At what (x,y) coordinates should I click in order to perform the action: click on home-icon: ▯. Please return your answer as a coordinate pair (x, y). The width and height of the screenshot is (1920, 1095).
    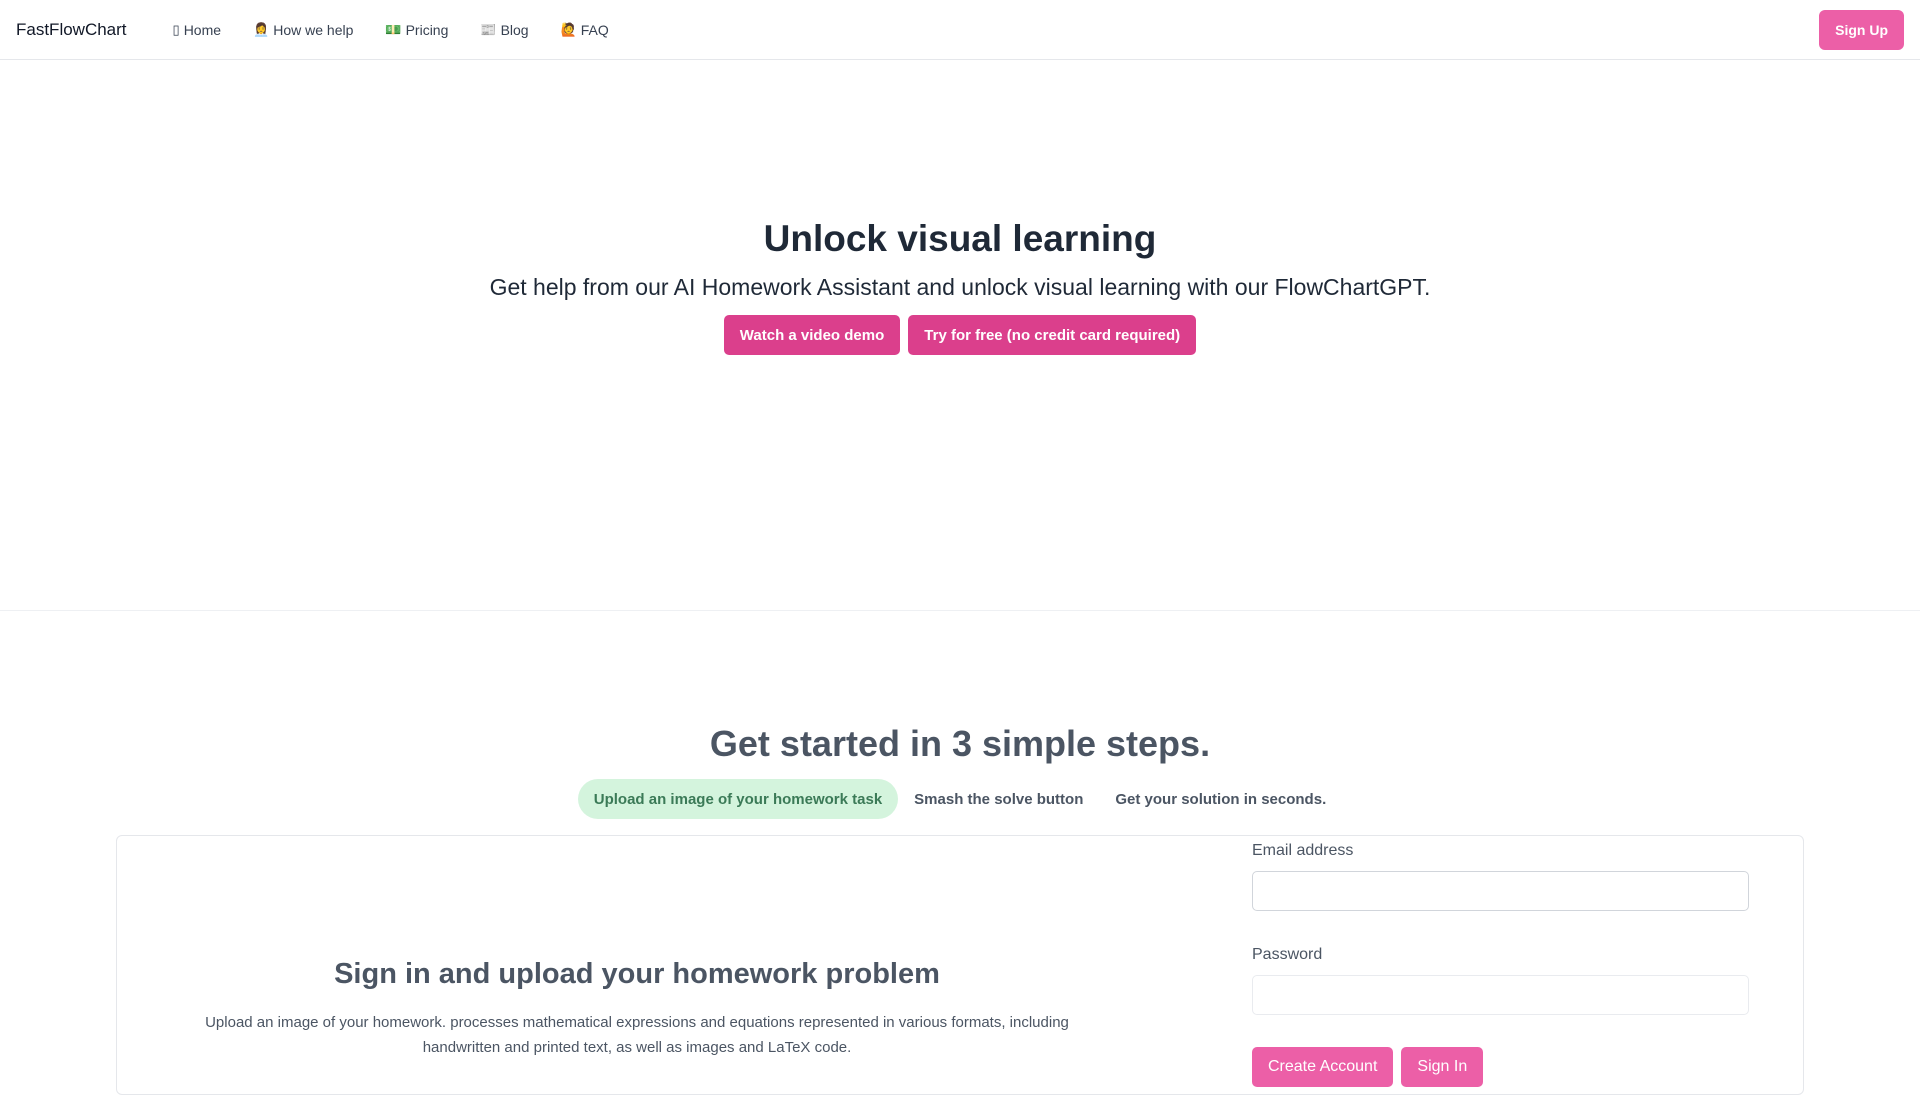
    Looking at the image, I should click on (176, 29).